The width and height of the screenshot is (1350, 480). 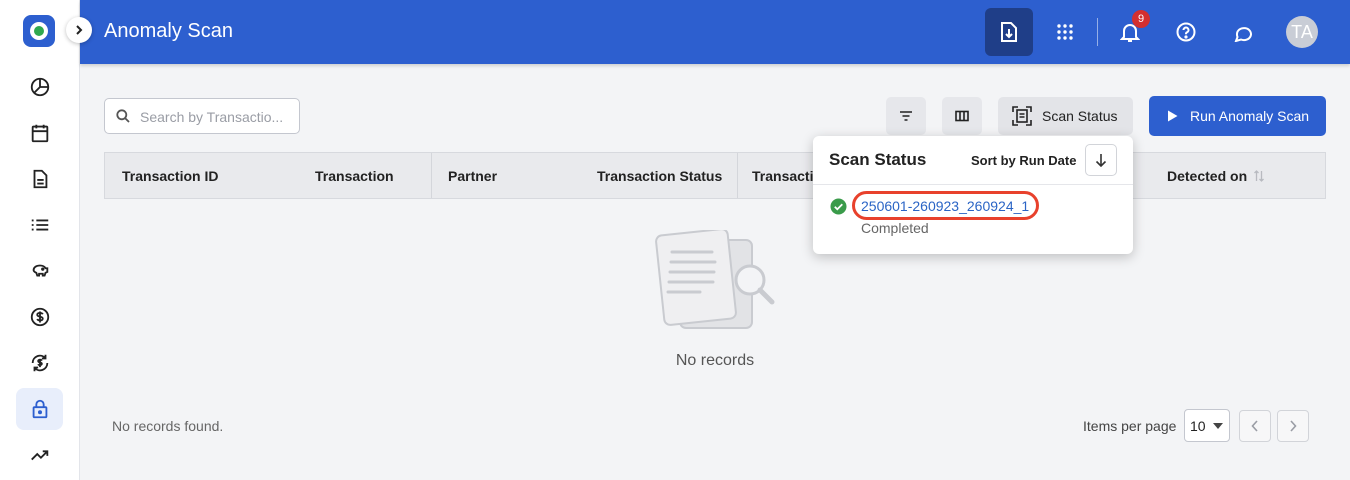 What do you see at coordinates (1173, 116) in the screenshot?
I see `play-icon` at bounding box center [1173, 116].